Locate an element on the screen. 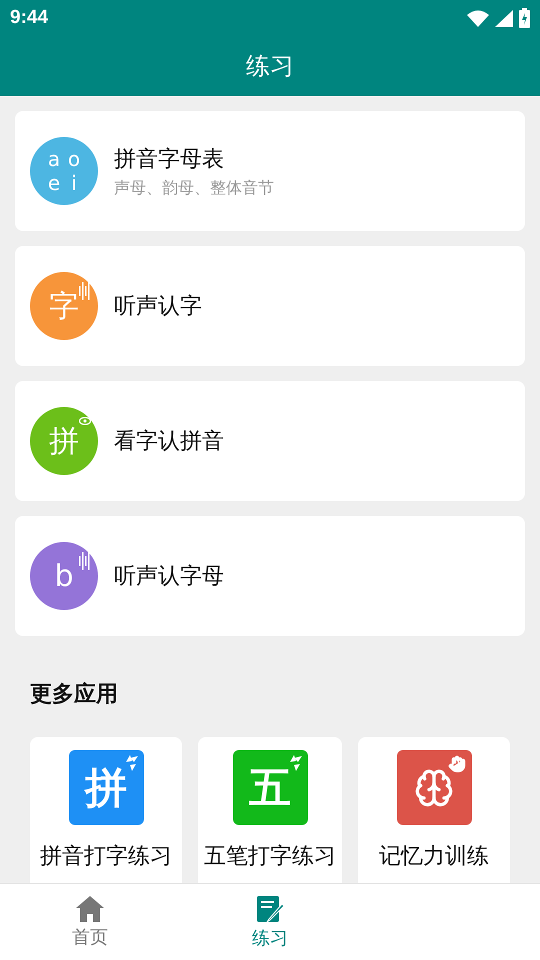 Image resolution: width=540 pixels, height=960 pixels. nav-tab: 首页 is located at coordinates (90, 922).